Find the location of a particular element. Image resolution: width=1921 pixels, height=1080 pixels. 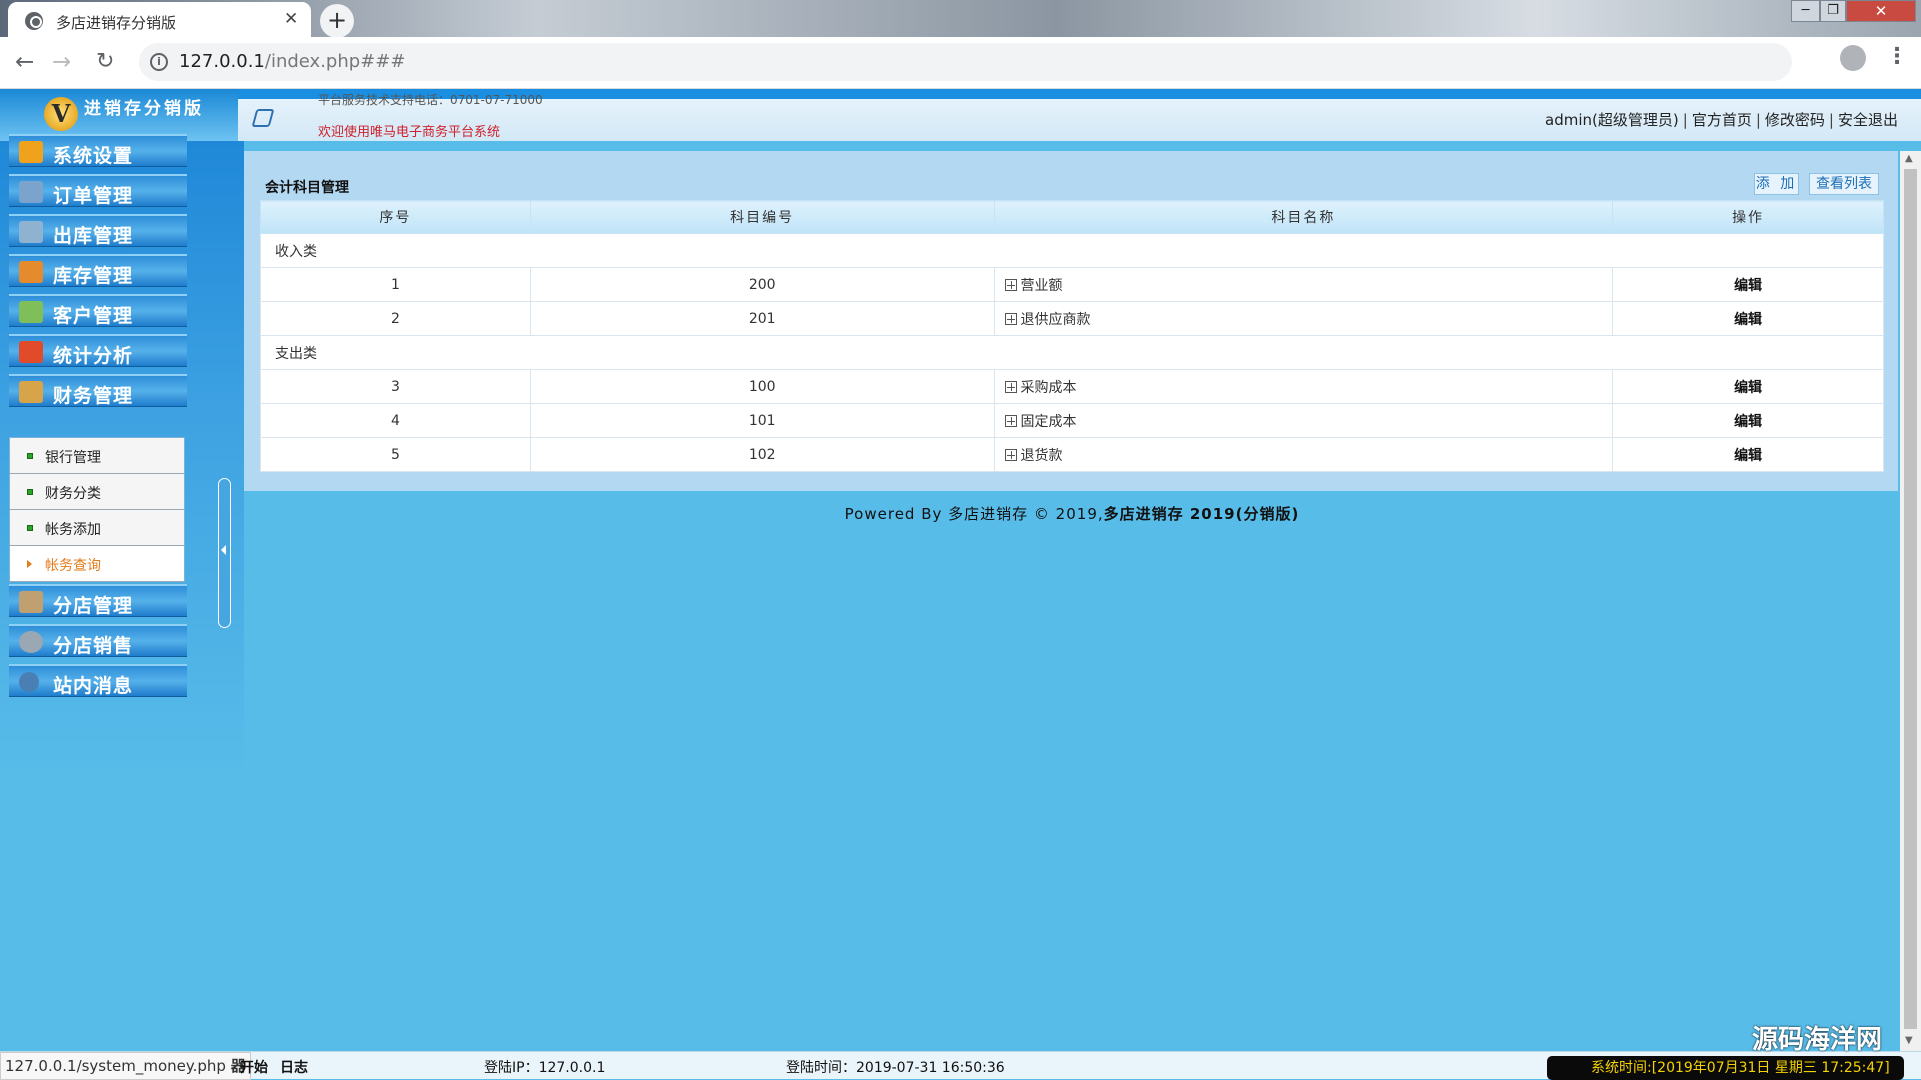

sidebar-item-orders: 订单管理 is located at coordinates (98, 190).